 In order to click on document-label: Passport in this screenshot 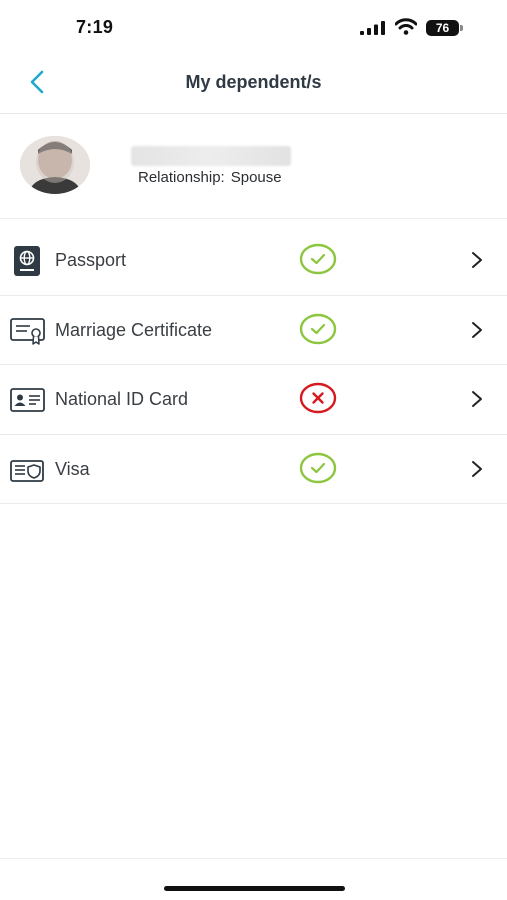, I will do `click(91, 260)`.